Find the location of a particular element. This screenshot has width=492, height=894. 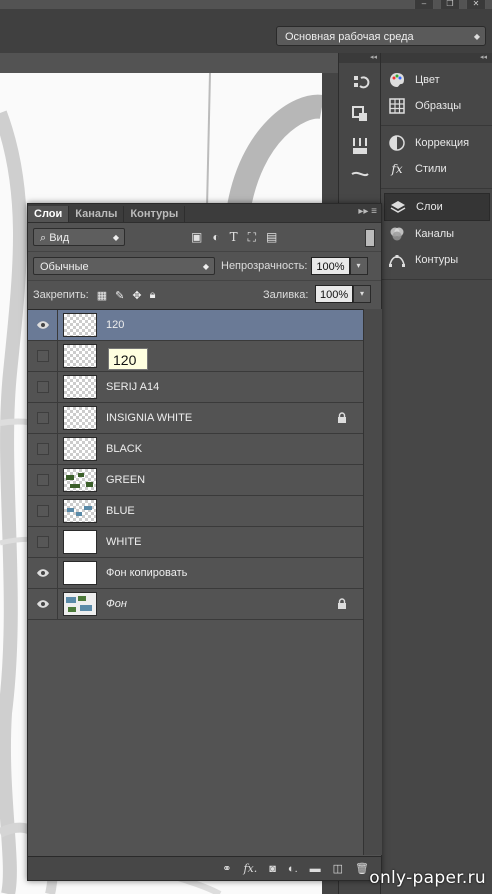

layer-name: INSIGNIA WHITE is located at coordinates (149, 418).